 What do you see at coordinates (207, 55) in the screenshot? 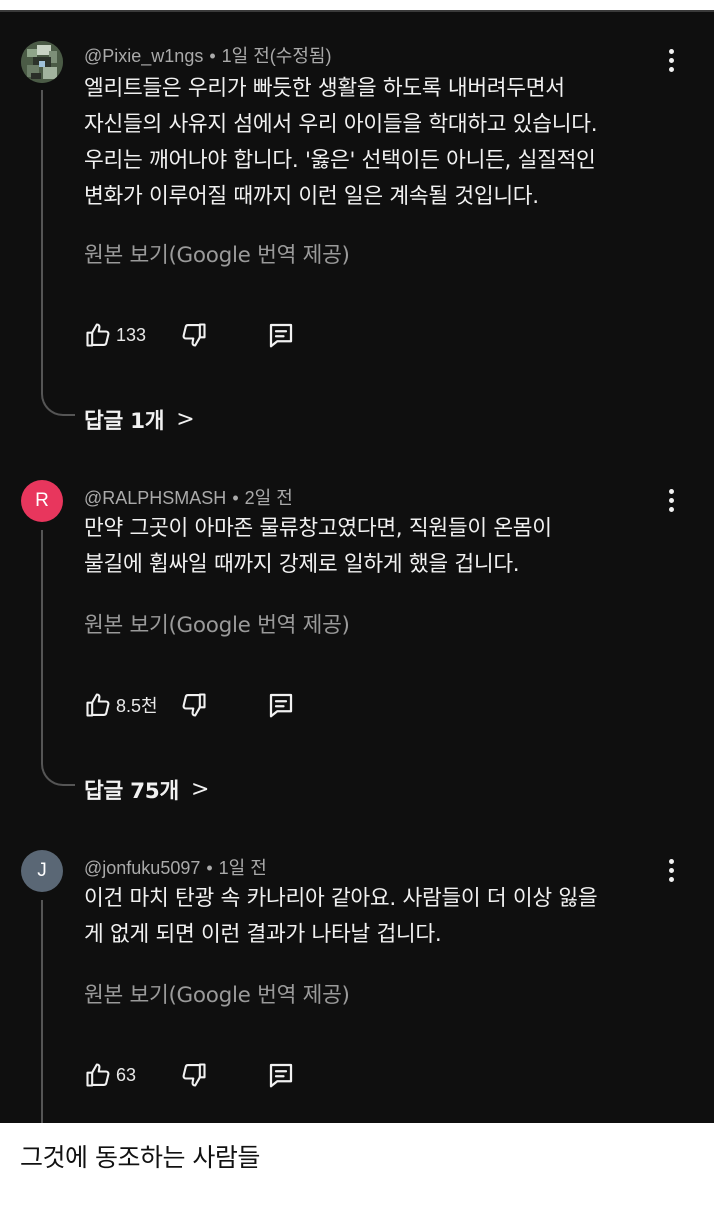
I see `comment-meta: @Pixie_w1ngs • 1일 전(수정됨)` at bounding box center [207, 55].